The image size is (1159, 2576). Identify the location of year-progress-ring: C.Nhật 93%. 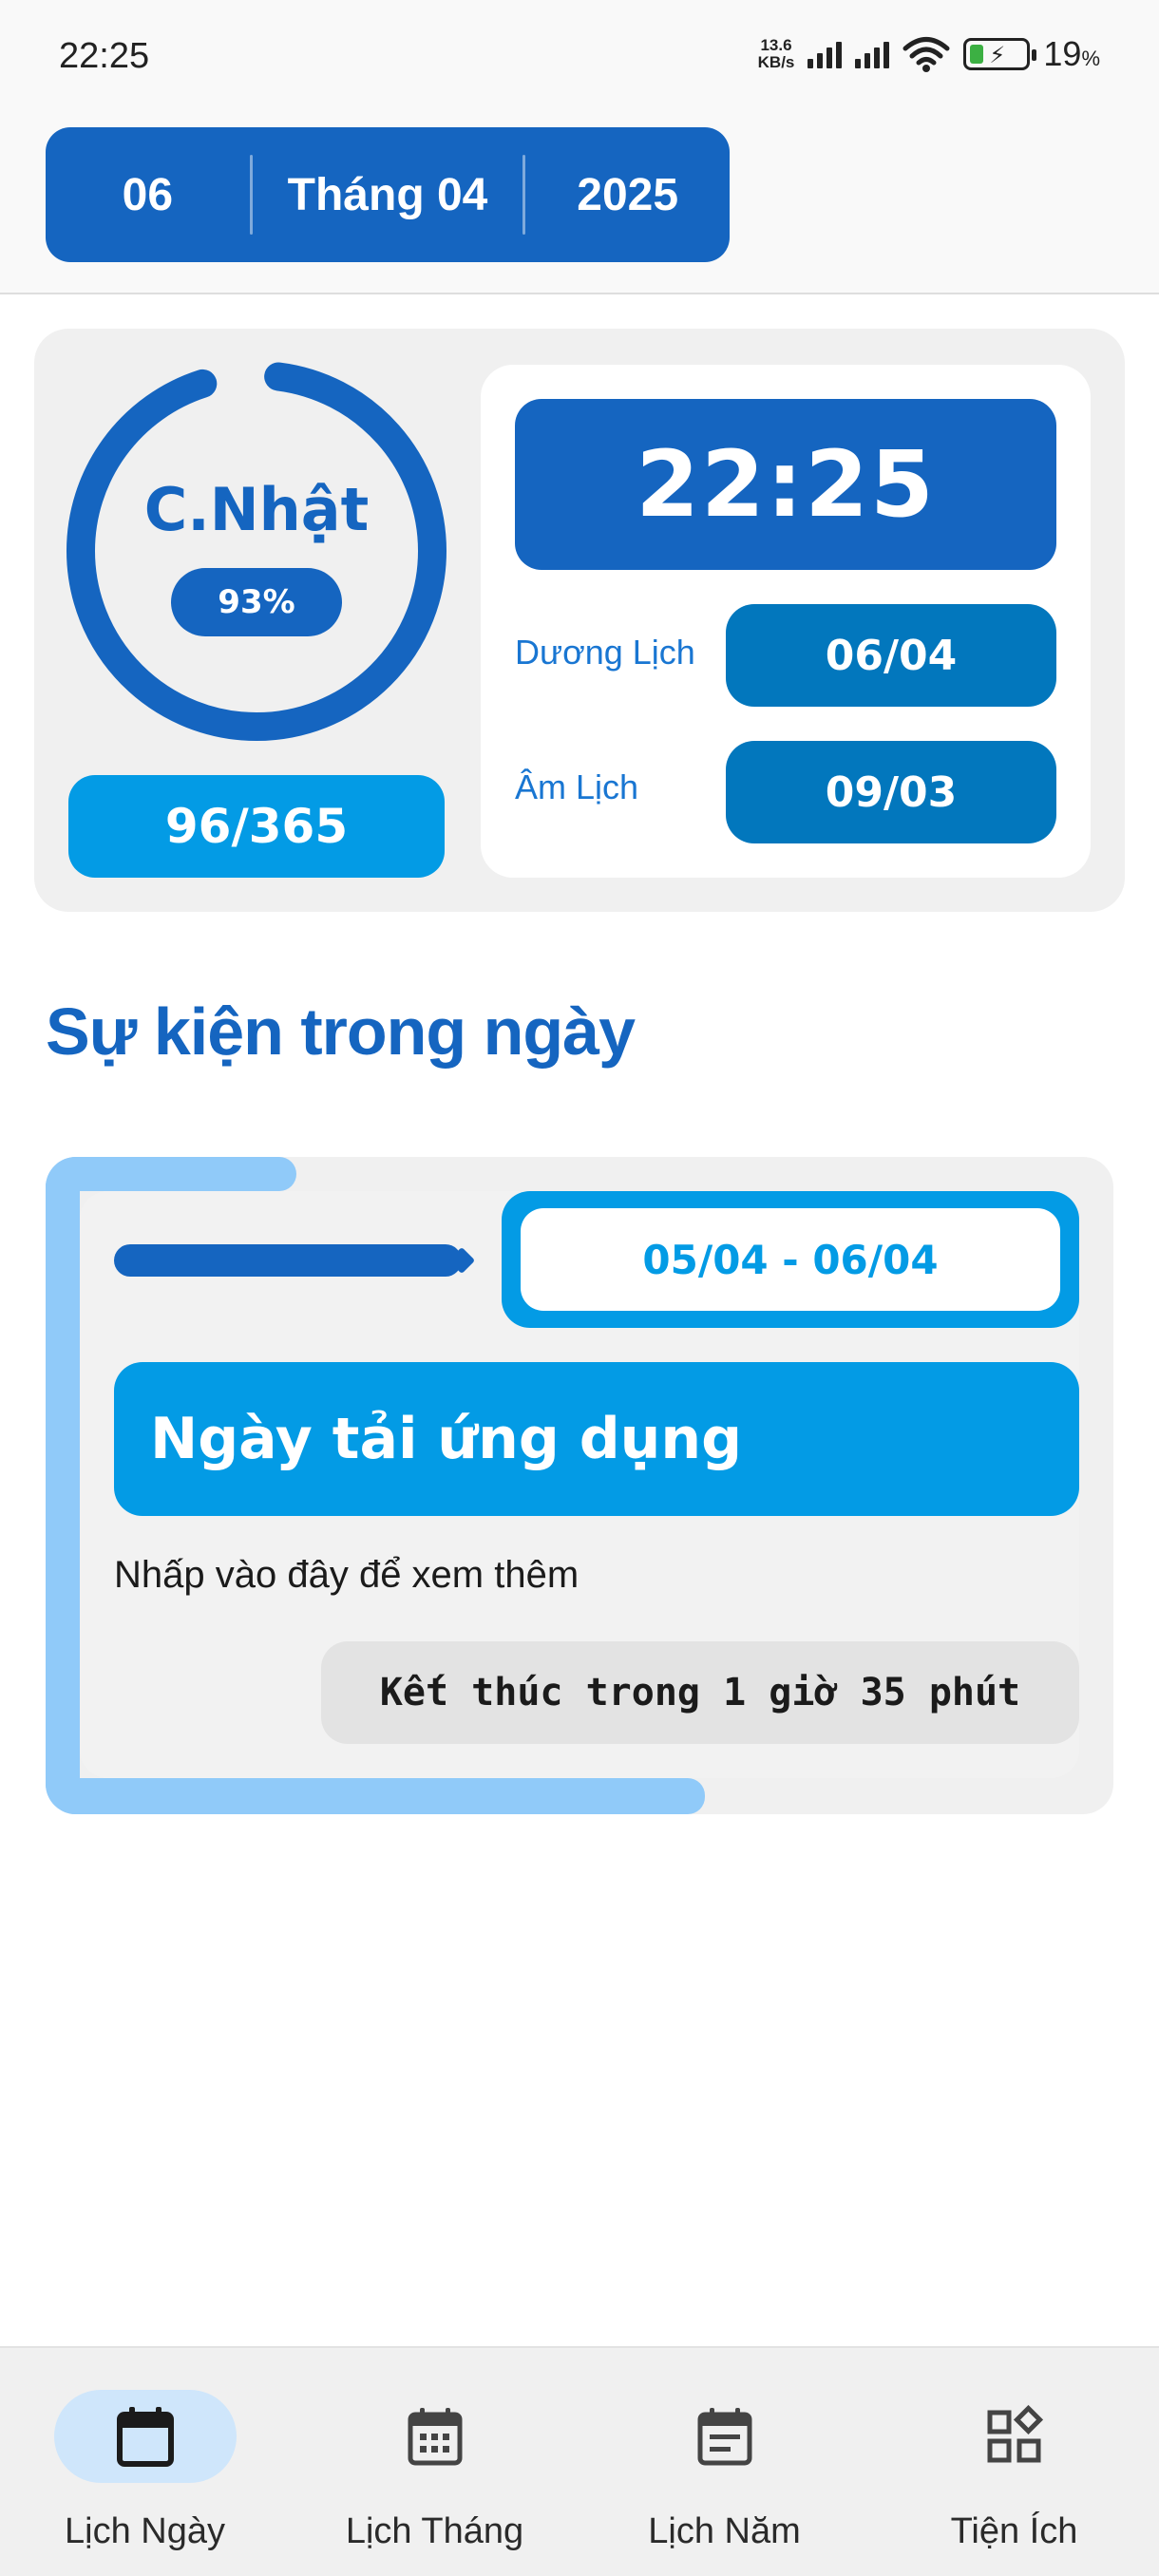
(256, 551).